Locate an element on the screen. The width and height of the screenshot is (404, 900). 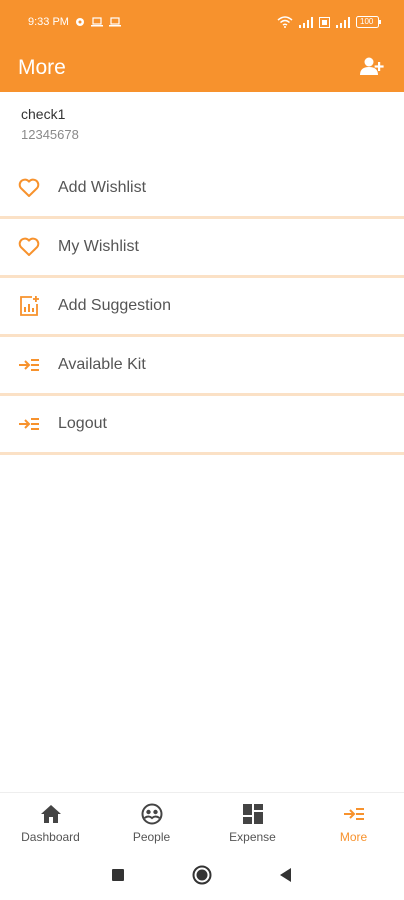
menu-item-label: Available Kit is located at coordinates (102, 364).